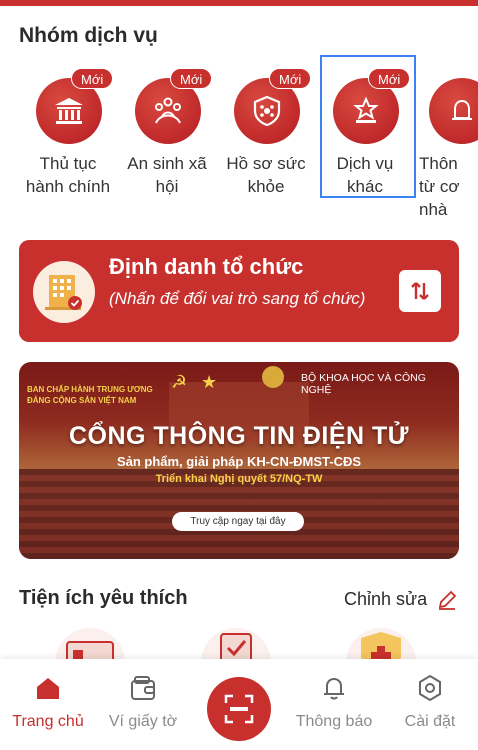 This screenshot has width=478, height=750. Describe the element at coordinates (238, 521) in the screenshot. I see `banner-cta-button: Truy cập ngay tại đây` at that location.